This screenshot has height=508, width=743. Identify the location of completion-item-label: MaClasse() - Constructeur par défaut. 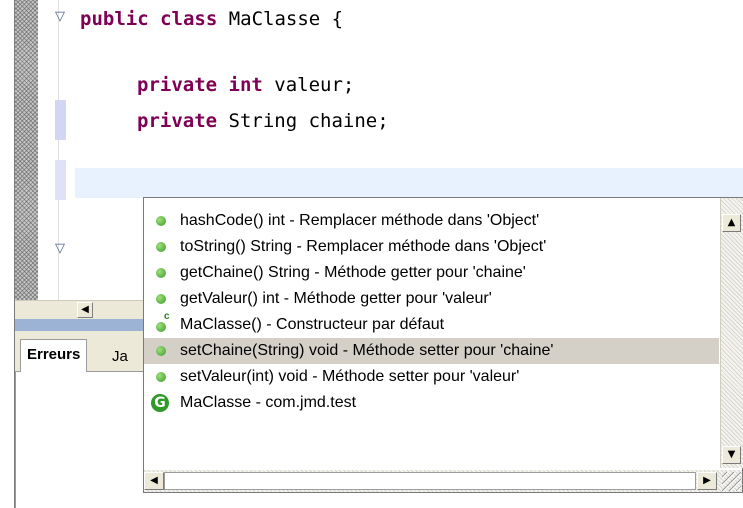
(312, 324).